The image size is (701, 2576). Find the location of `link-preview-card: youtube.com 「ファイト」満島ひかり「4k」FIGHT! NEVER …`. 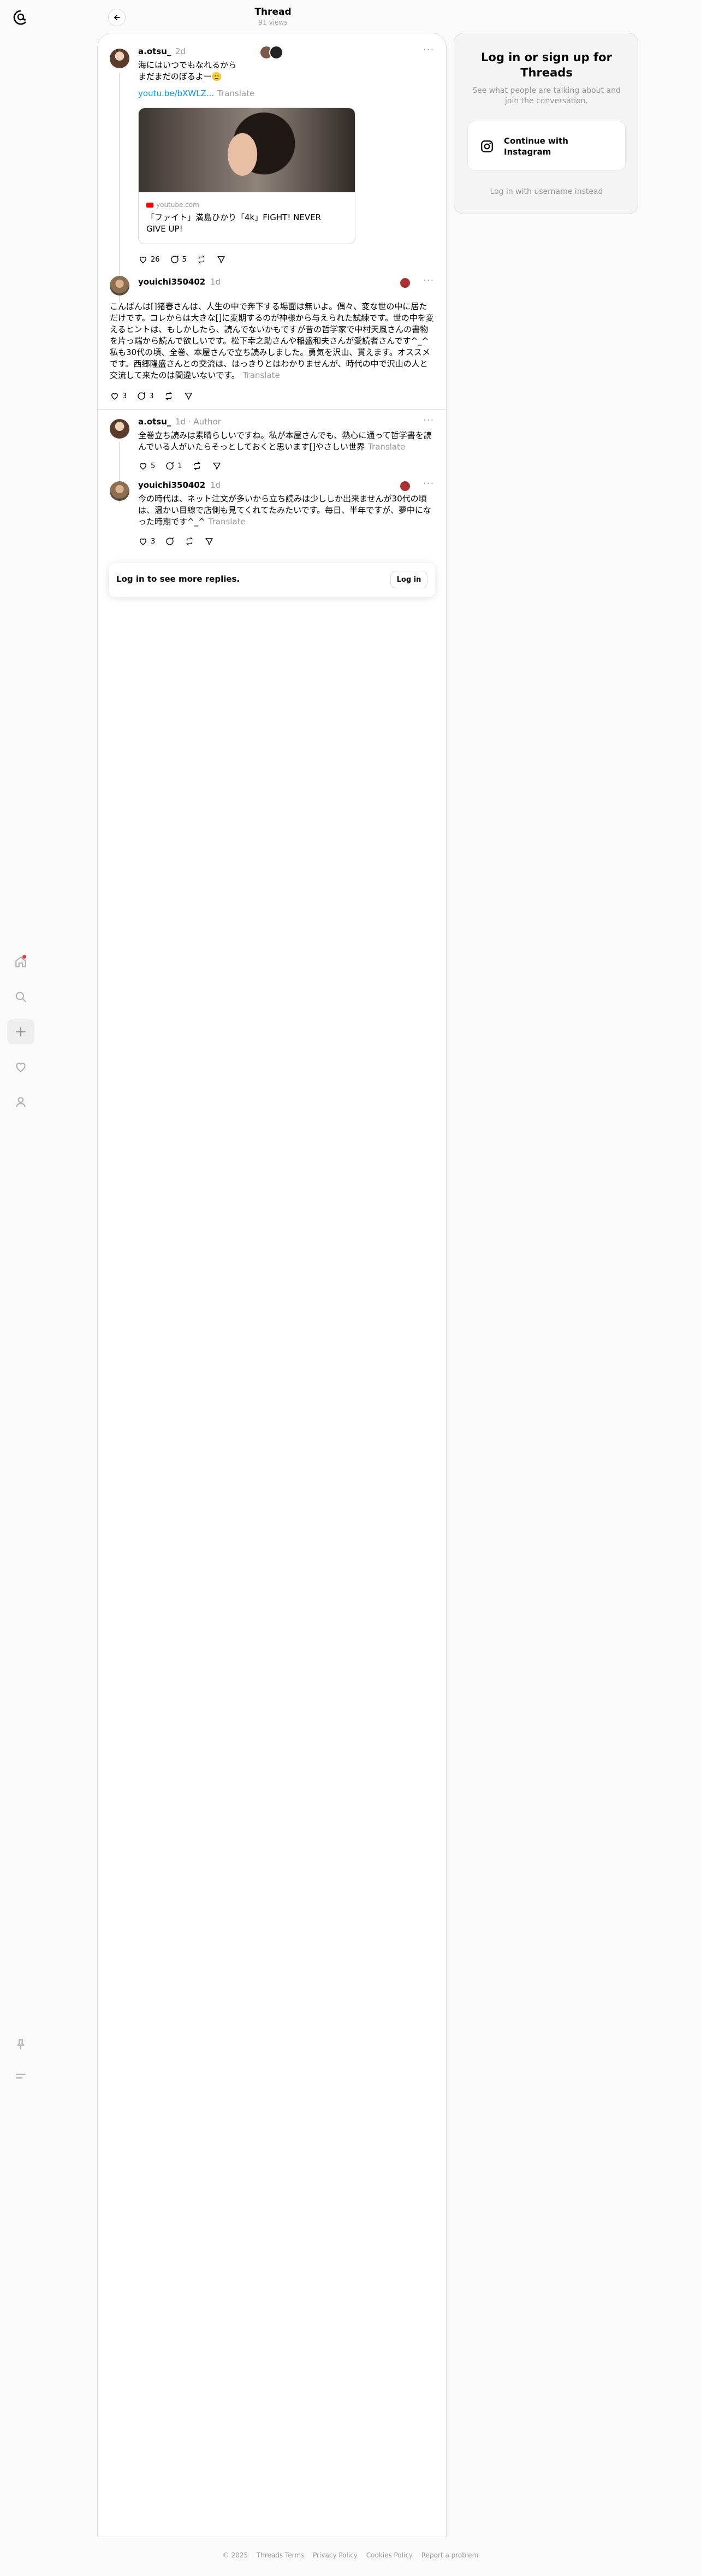

link-preview-card: youtube.com 「ファイト」満島ひかり「4k」FIGHT! NEVER … is located at coordinates (246, 176).